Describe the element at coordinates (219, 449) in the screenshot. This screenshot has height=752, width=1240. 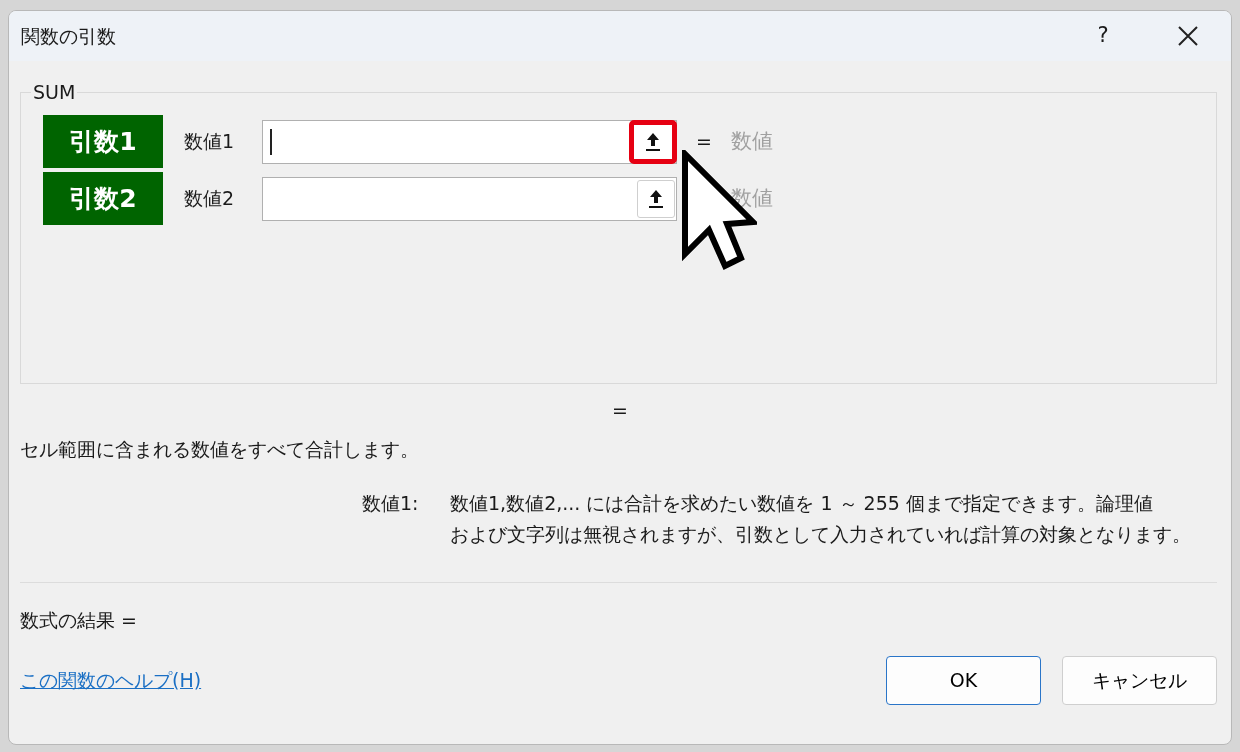
I see `function-description: セル範囲に含まれる数値をすべて合計します。` at that location.